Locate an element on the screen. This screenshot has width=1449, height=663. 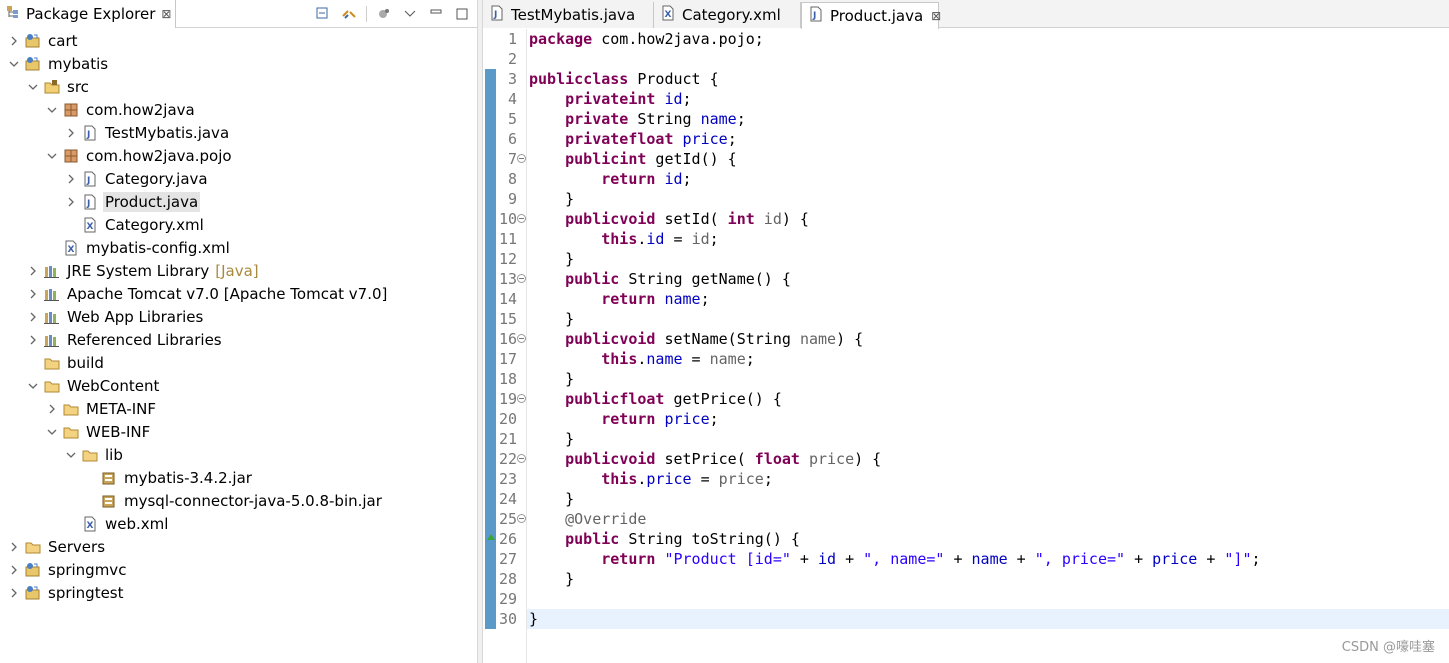
toolbar-separator is located at coordinates (366, 14).